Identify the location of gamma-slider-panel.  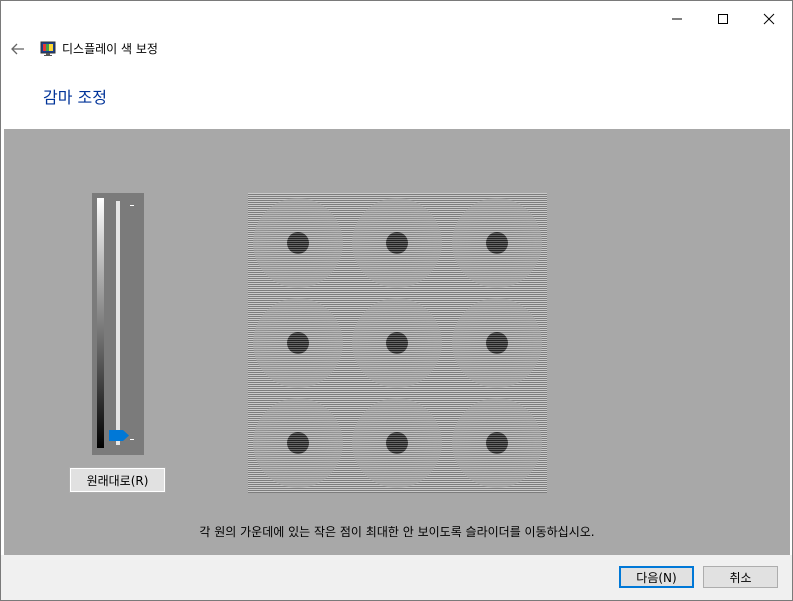
(118, 324).